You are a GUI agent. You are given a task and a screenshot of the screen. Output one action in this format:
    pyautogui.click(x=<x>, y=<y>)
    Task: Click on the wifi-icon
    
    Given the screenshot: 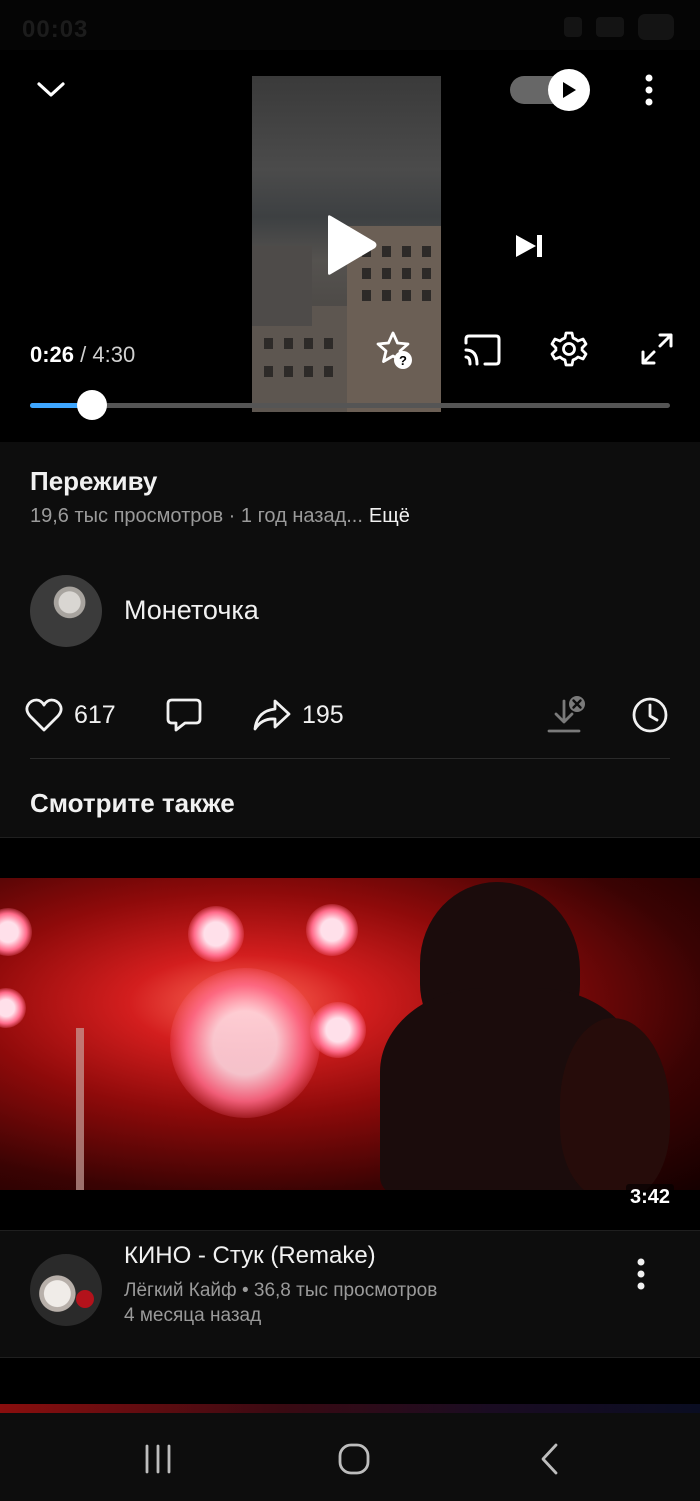 What is the action you would take?
    pyautogui.click(x=610, y=27)
    